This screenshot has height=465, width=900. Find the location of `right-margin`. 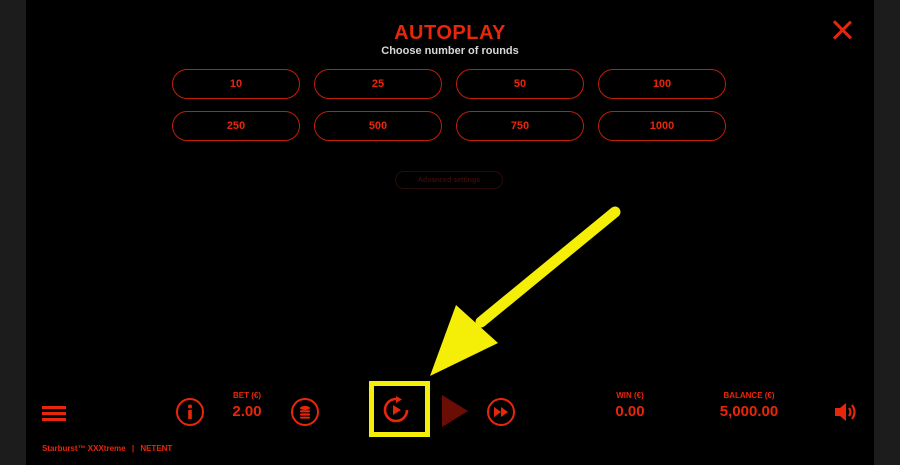

right-margin is located at coordinates (887, 232).